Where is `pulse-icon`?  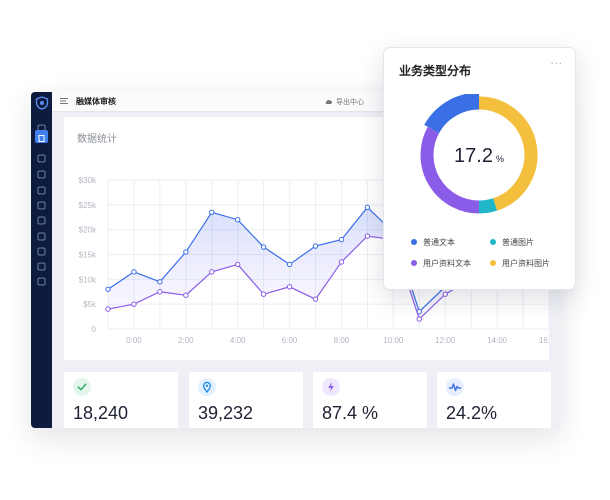
pulse-icon is located at coordinates (455, 387).